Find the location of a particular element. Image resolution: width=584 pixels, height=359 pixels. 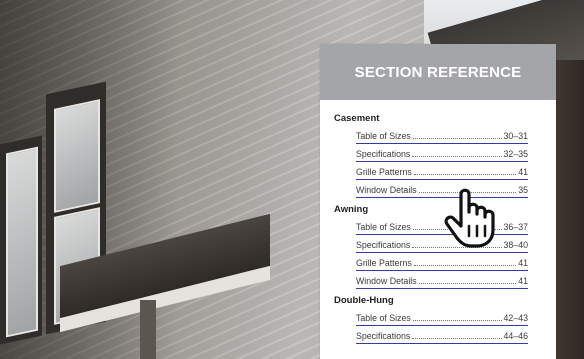

page-number: 30–31 is located at coordinates (515, 136).